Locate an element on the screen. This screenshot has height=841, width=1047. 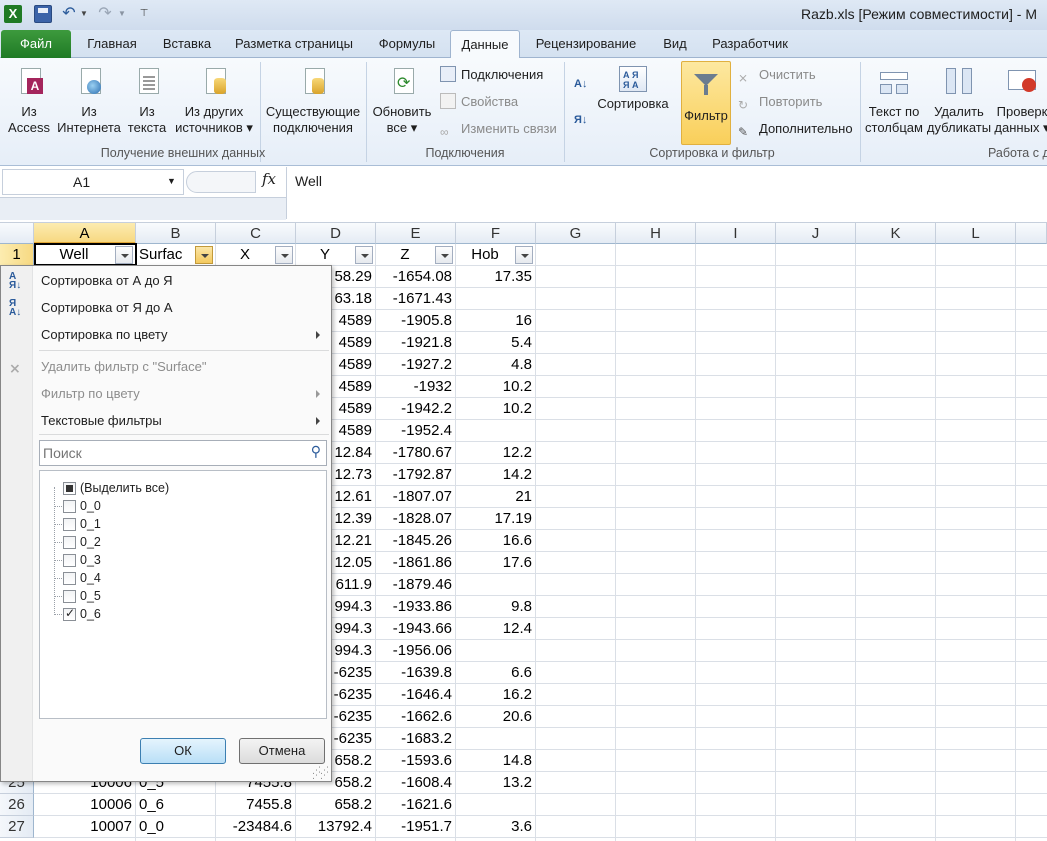
column-header-b: B is located at coordinates (176, 233).